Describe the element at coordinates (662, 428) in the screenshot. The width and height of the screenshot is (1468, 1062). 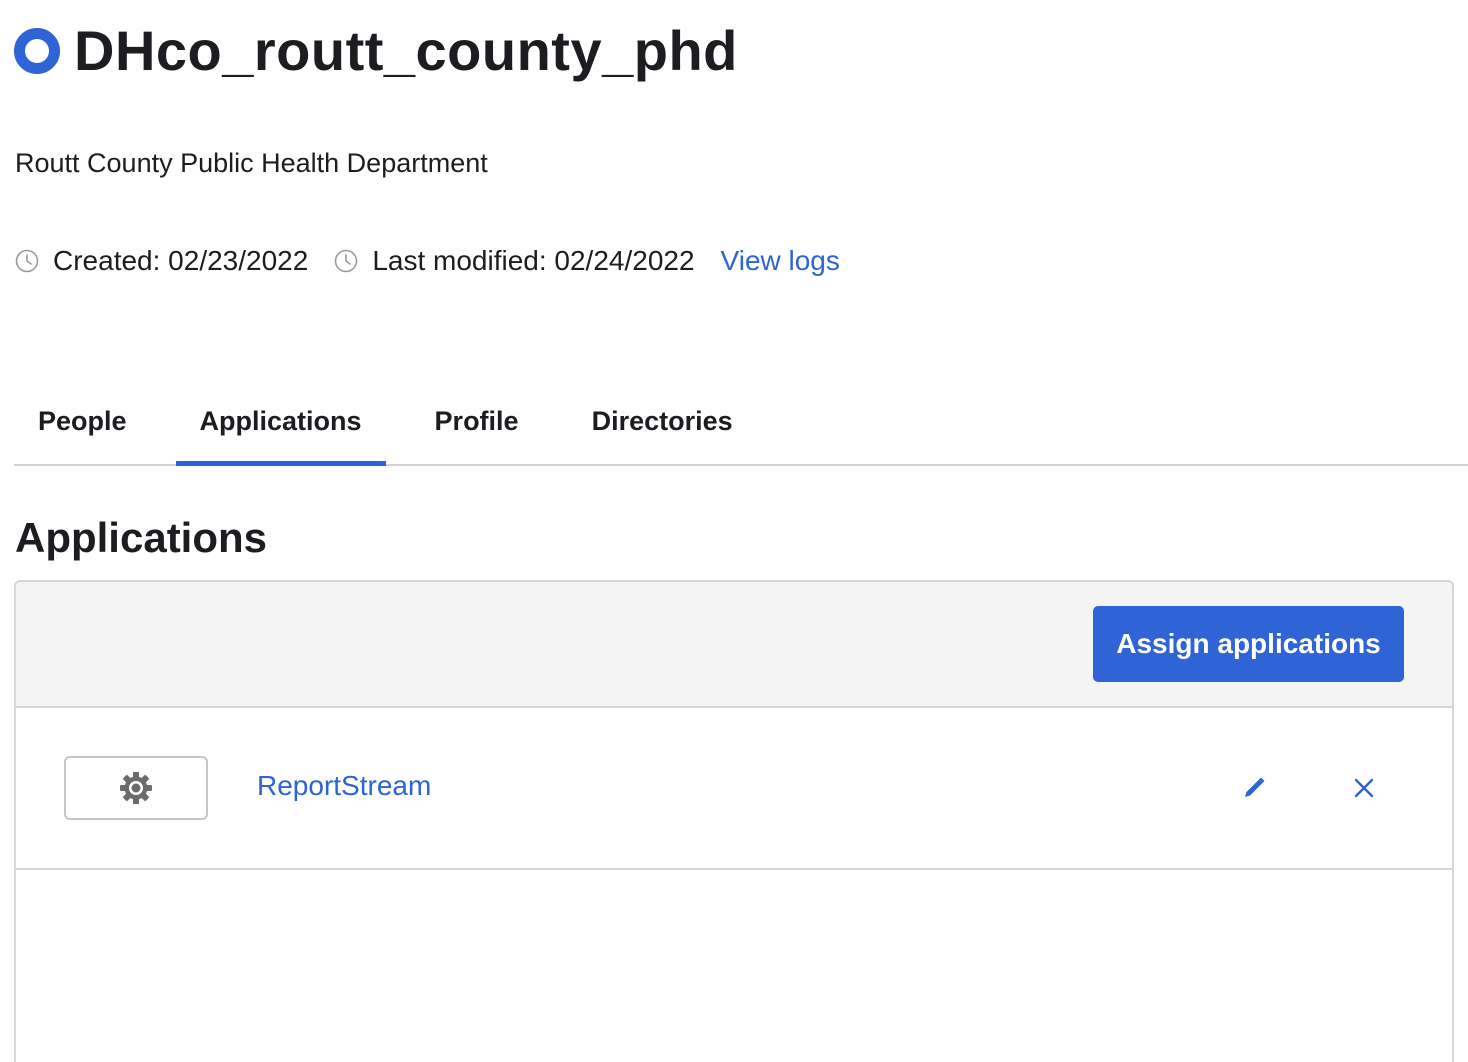
I see `tab-directories: Directories` at that location.